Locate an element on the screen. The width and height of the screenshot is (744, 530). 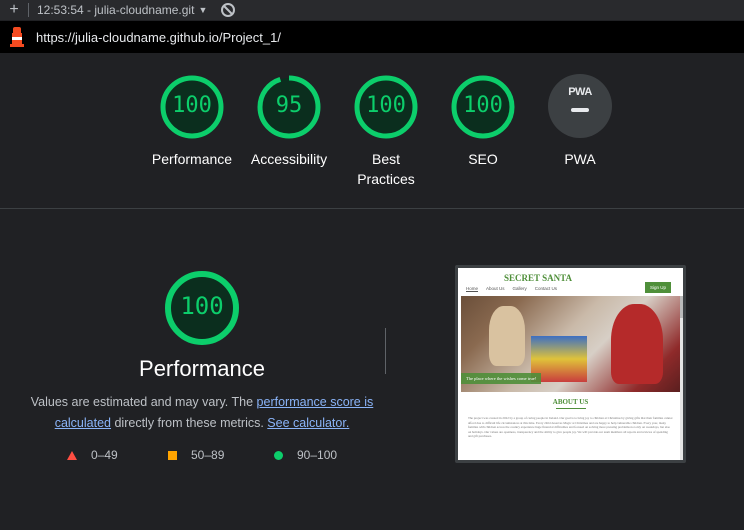
circle-icon is located at coordinates (278, 455).